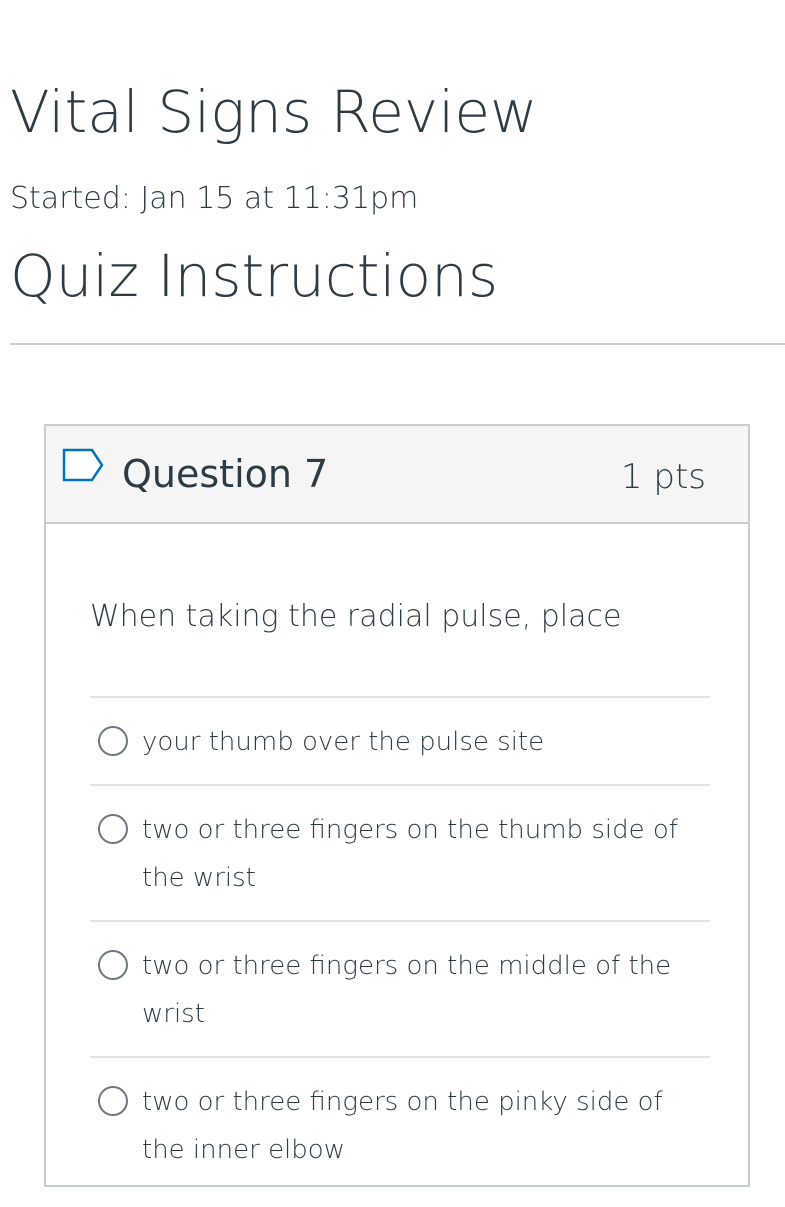 The image size is (785, 1207). I want to click on quiz-started-time: Started: Jan 15 at 11:31pm, so click(214, 198).